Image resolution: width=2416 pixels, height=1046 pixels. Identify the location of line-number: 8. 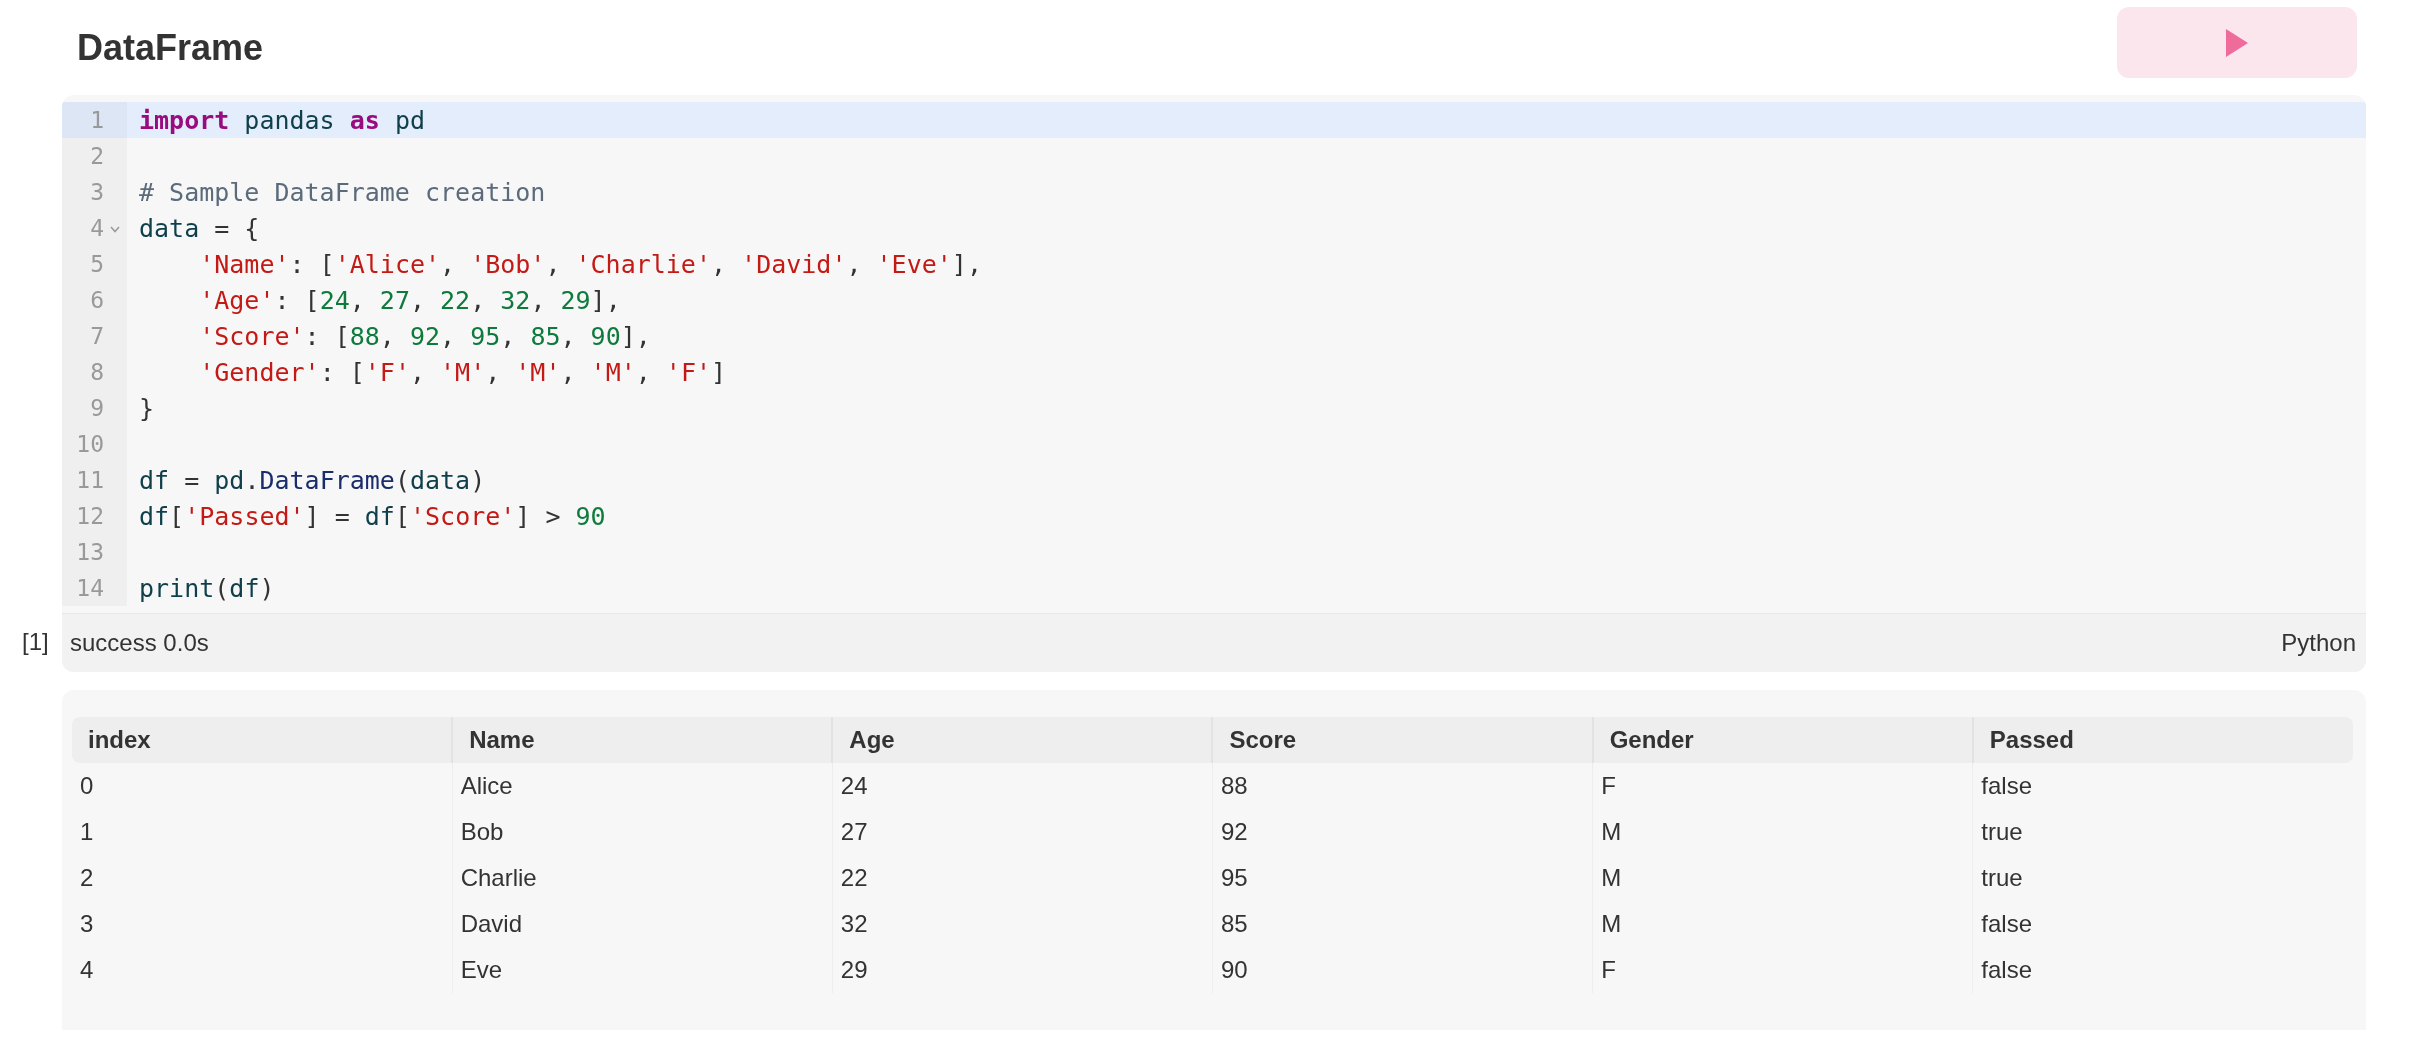
(96, 372).